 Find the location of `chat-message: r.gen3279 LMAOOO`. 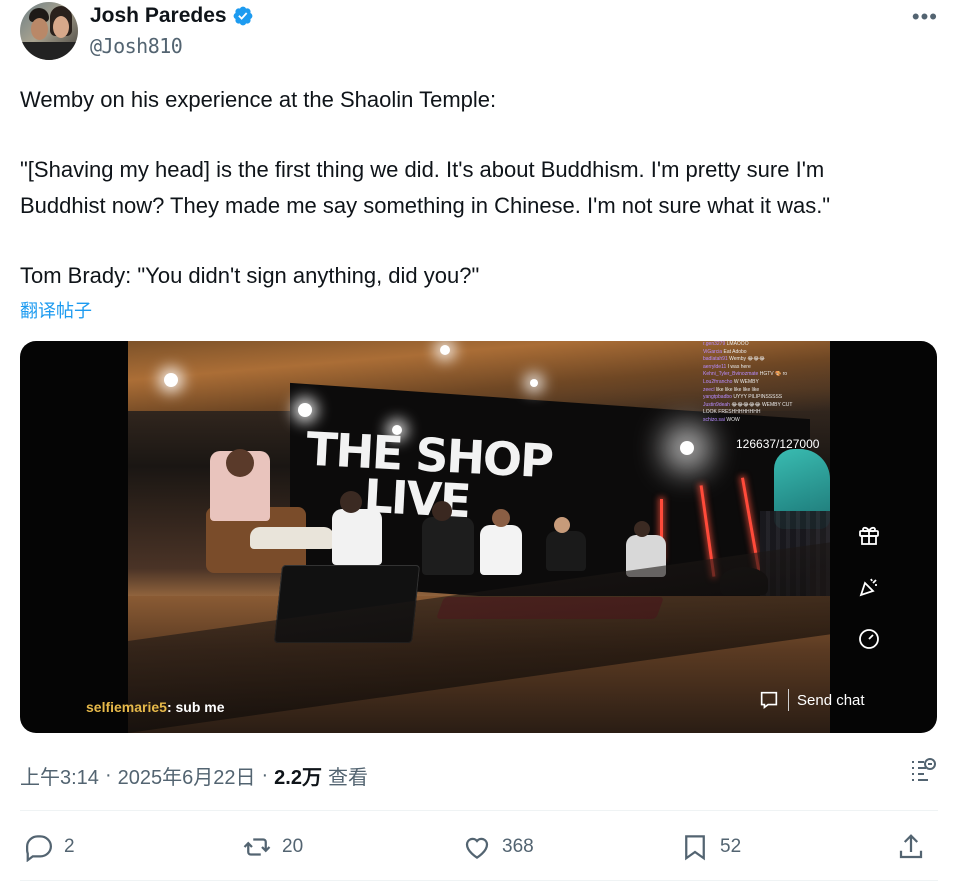

chat-message: r.gen3279 LMAOOO is located at coordinates (726, 344).